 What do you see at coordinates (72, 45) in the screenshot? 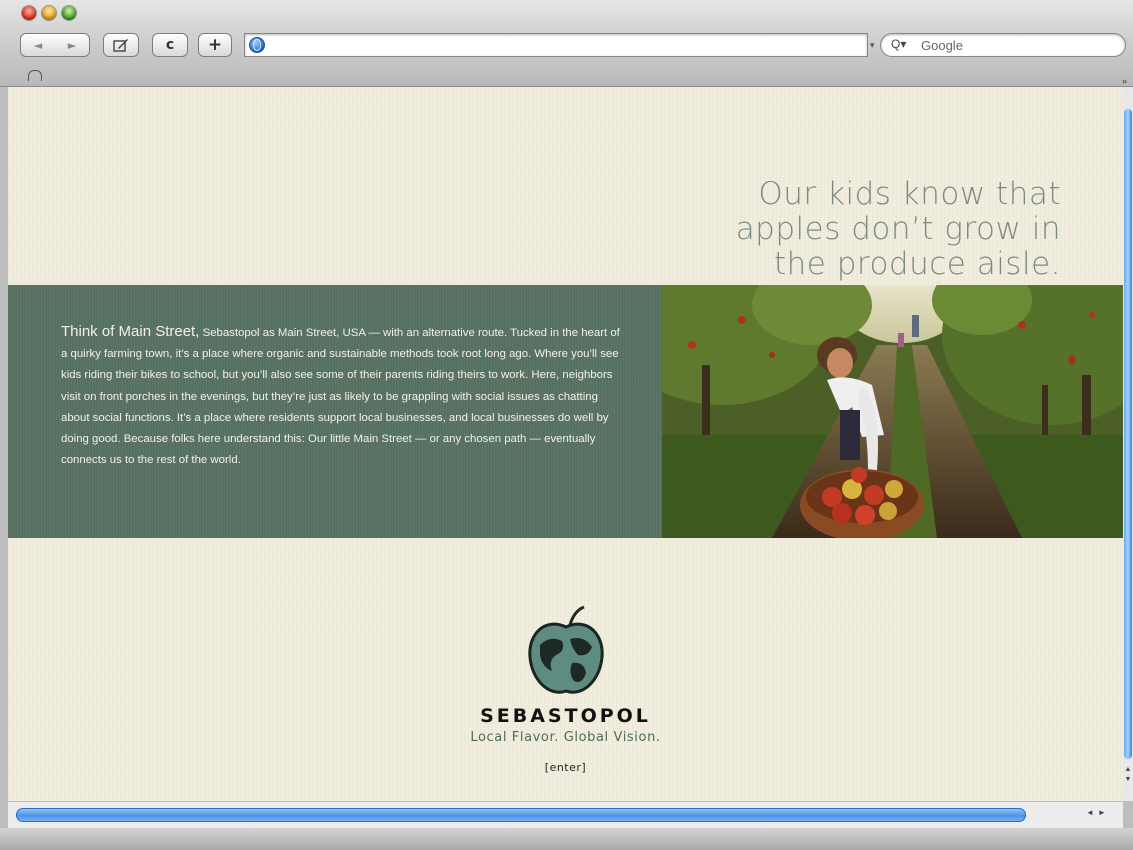
I see `forward-icon: ►` at bounding box center [72, 45].